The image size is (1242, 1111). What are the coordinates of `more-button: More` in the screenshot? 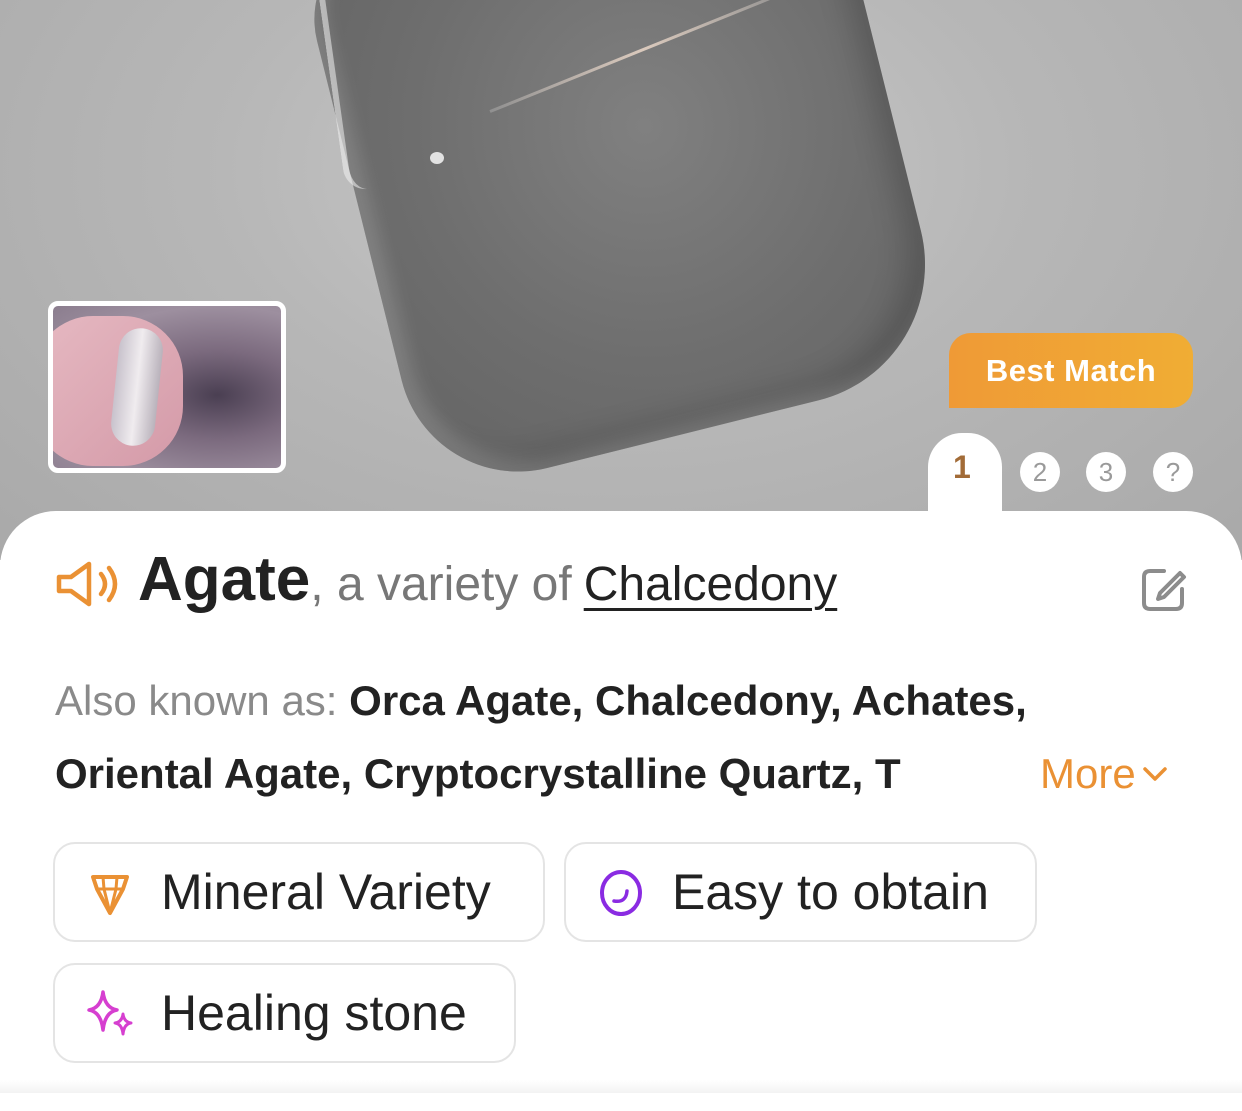 It's located at (1104, 773).